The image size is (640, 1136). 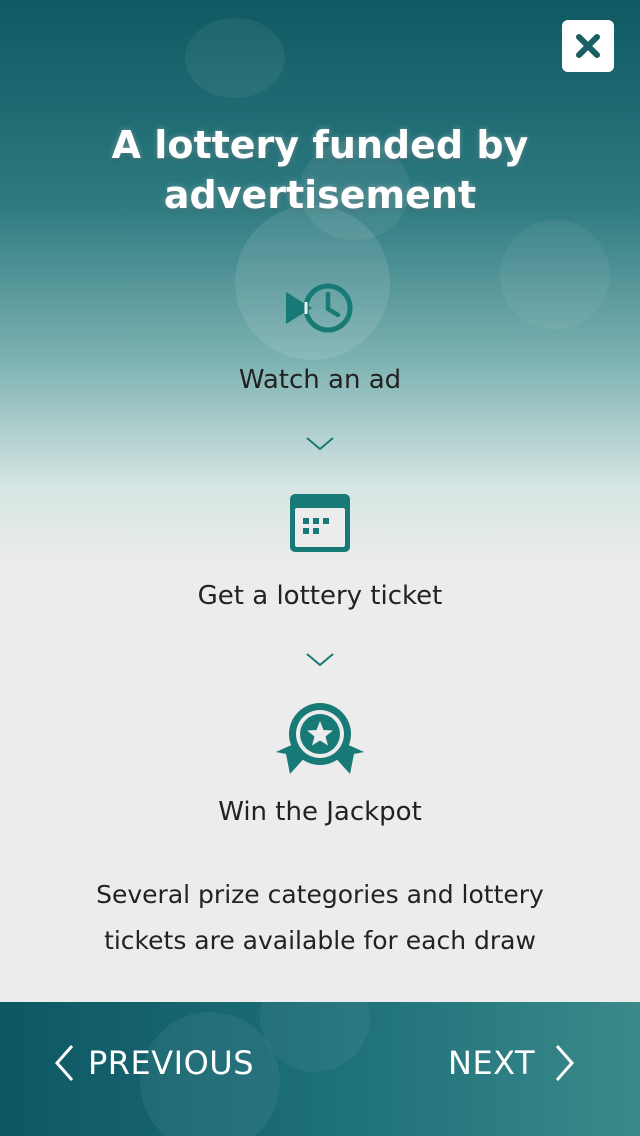 I want to click on step-label-watch-ad: Watch an ad, so click(x=320, y=380).